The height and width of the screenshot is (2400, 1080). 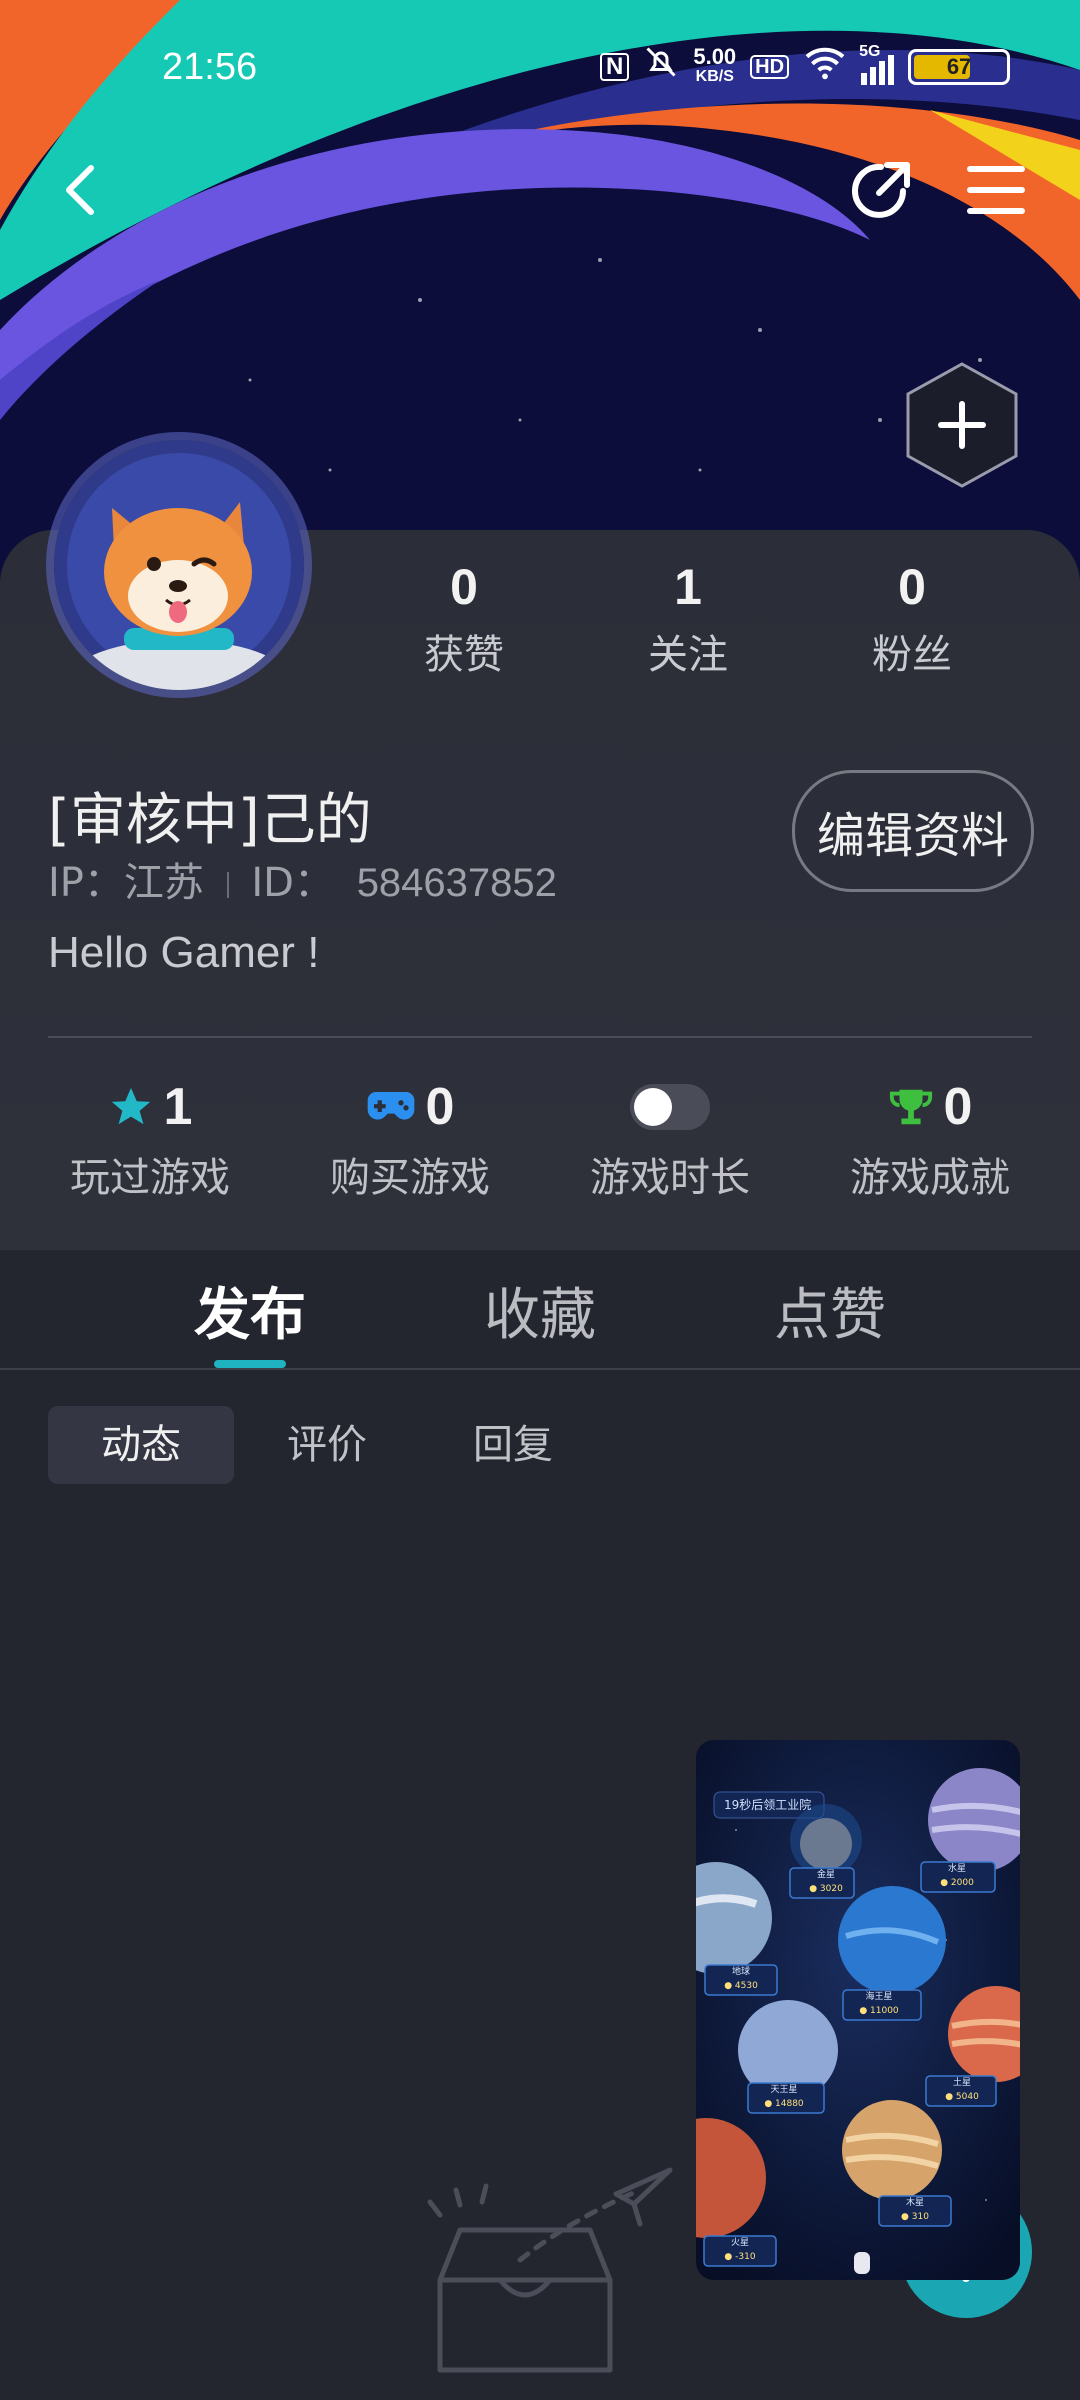 I want to click on played-games-num: 1, so click(x=178, y=1107).